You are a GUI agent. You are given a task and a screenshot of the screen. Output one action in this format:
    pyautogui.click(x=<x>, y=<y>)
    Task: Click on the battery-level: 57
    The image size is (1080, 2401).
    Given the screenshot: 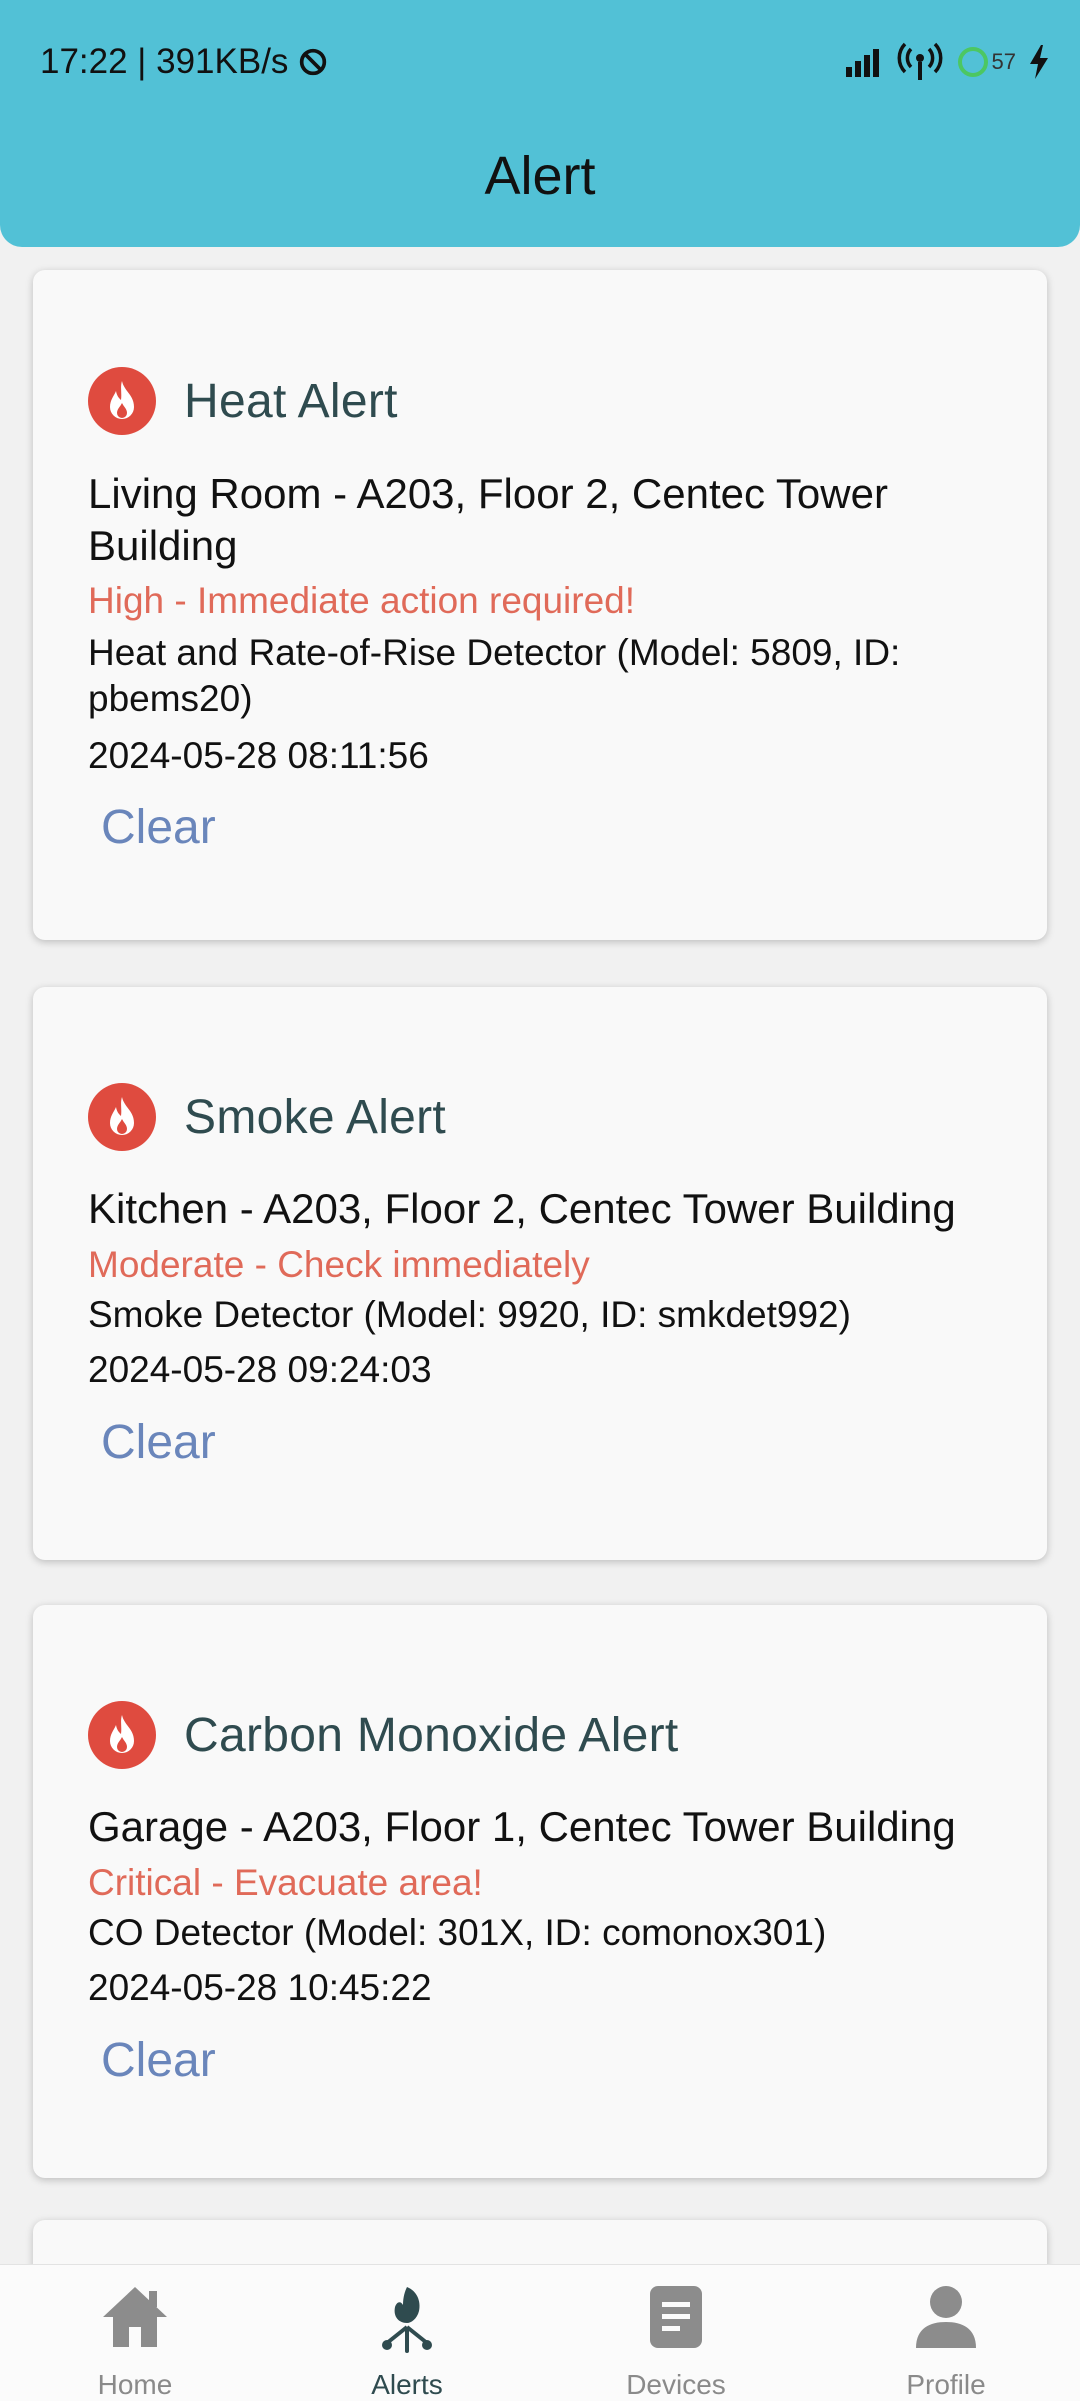 What is the action you would take?
    pyautogui.click(x=1003, y=61)
    